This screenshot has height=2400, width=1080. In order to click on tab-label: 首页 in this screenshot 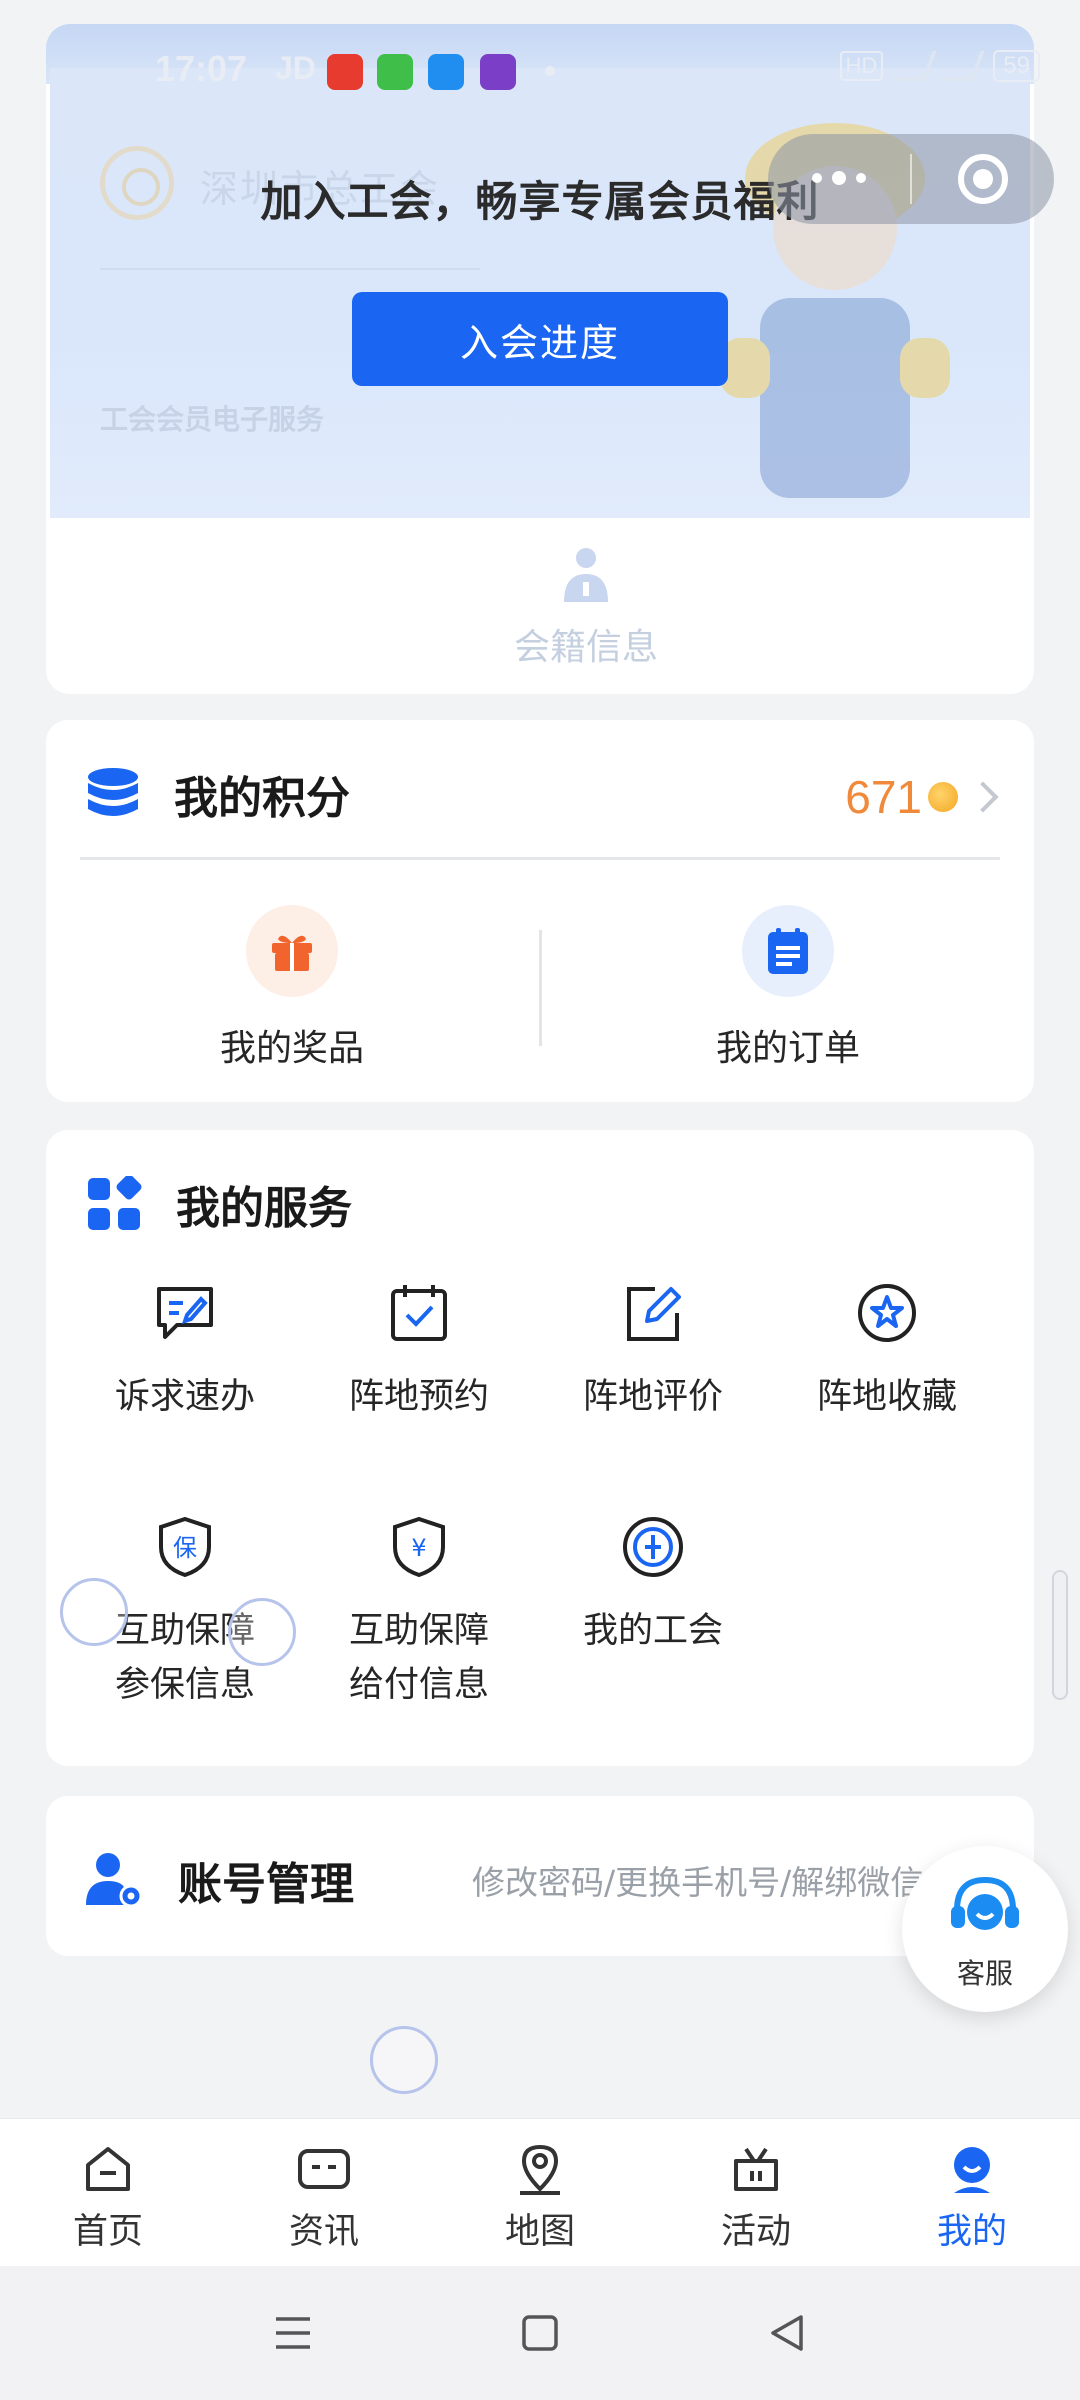, I will do `click(107, 2232)`.